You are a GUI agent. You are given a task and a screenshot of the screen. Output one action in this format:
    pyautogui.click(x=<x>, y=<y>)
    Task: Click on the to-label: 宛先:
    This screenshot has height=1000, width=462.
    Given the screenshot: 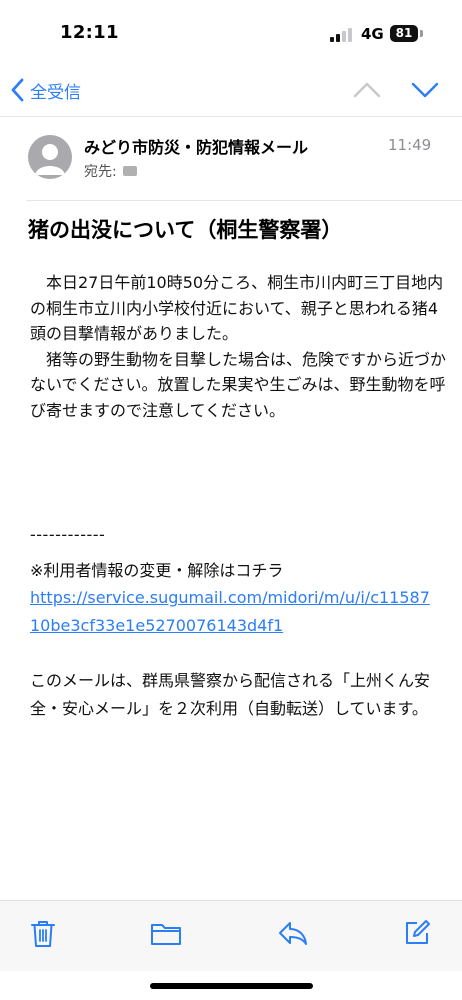 What is the action you would take?
    pyautogui.click(x=100, y=172)
    